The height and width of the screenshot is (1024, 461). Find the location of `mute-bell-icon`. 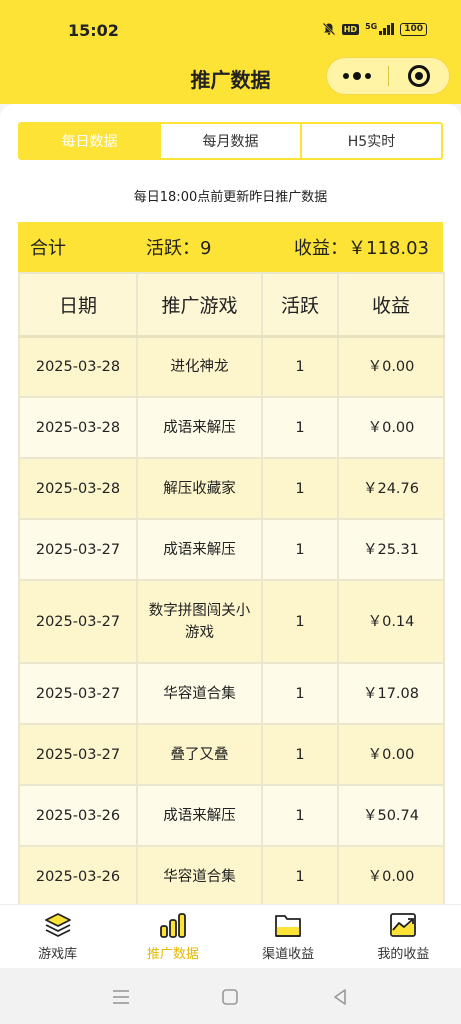

mute-bell-icon is located at coordinates (328, 29).